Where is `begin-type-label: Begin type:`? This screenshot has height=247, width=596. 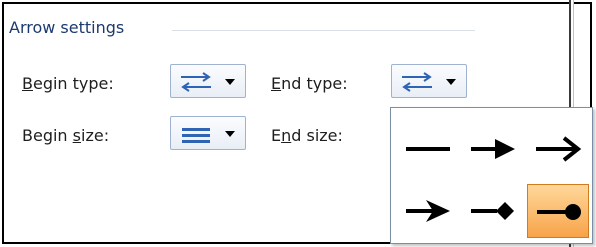
begin-type-label: Begin type: is located at coordinates (68, 83).